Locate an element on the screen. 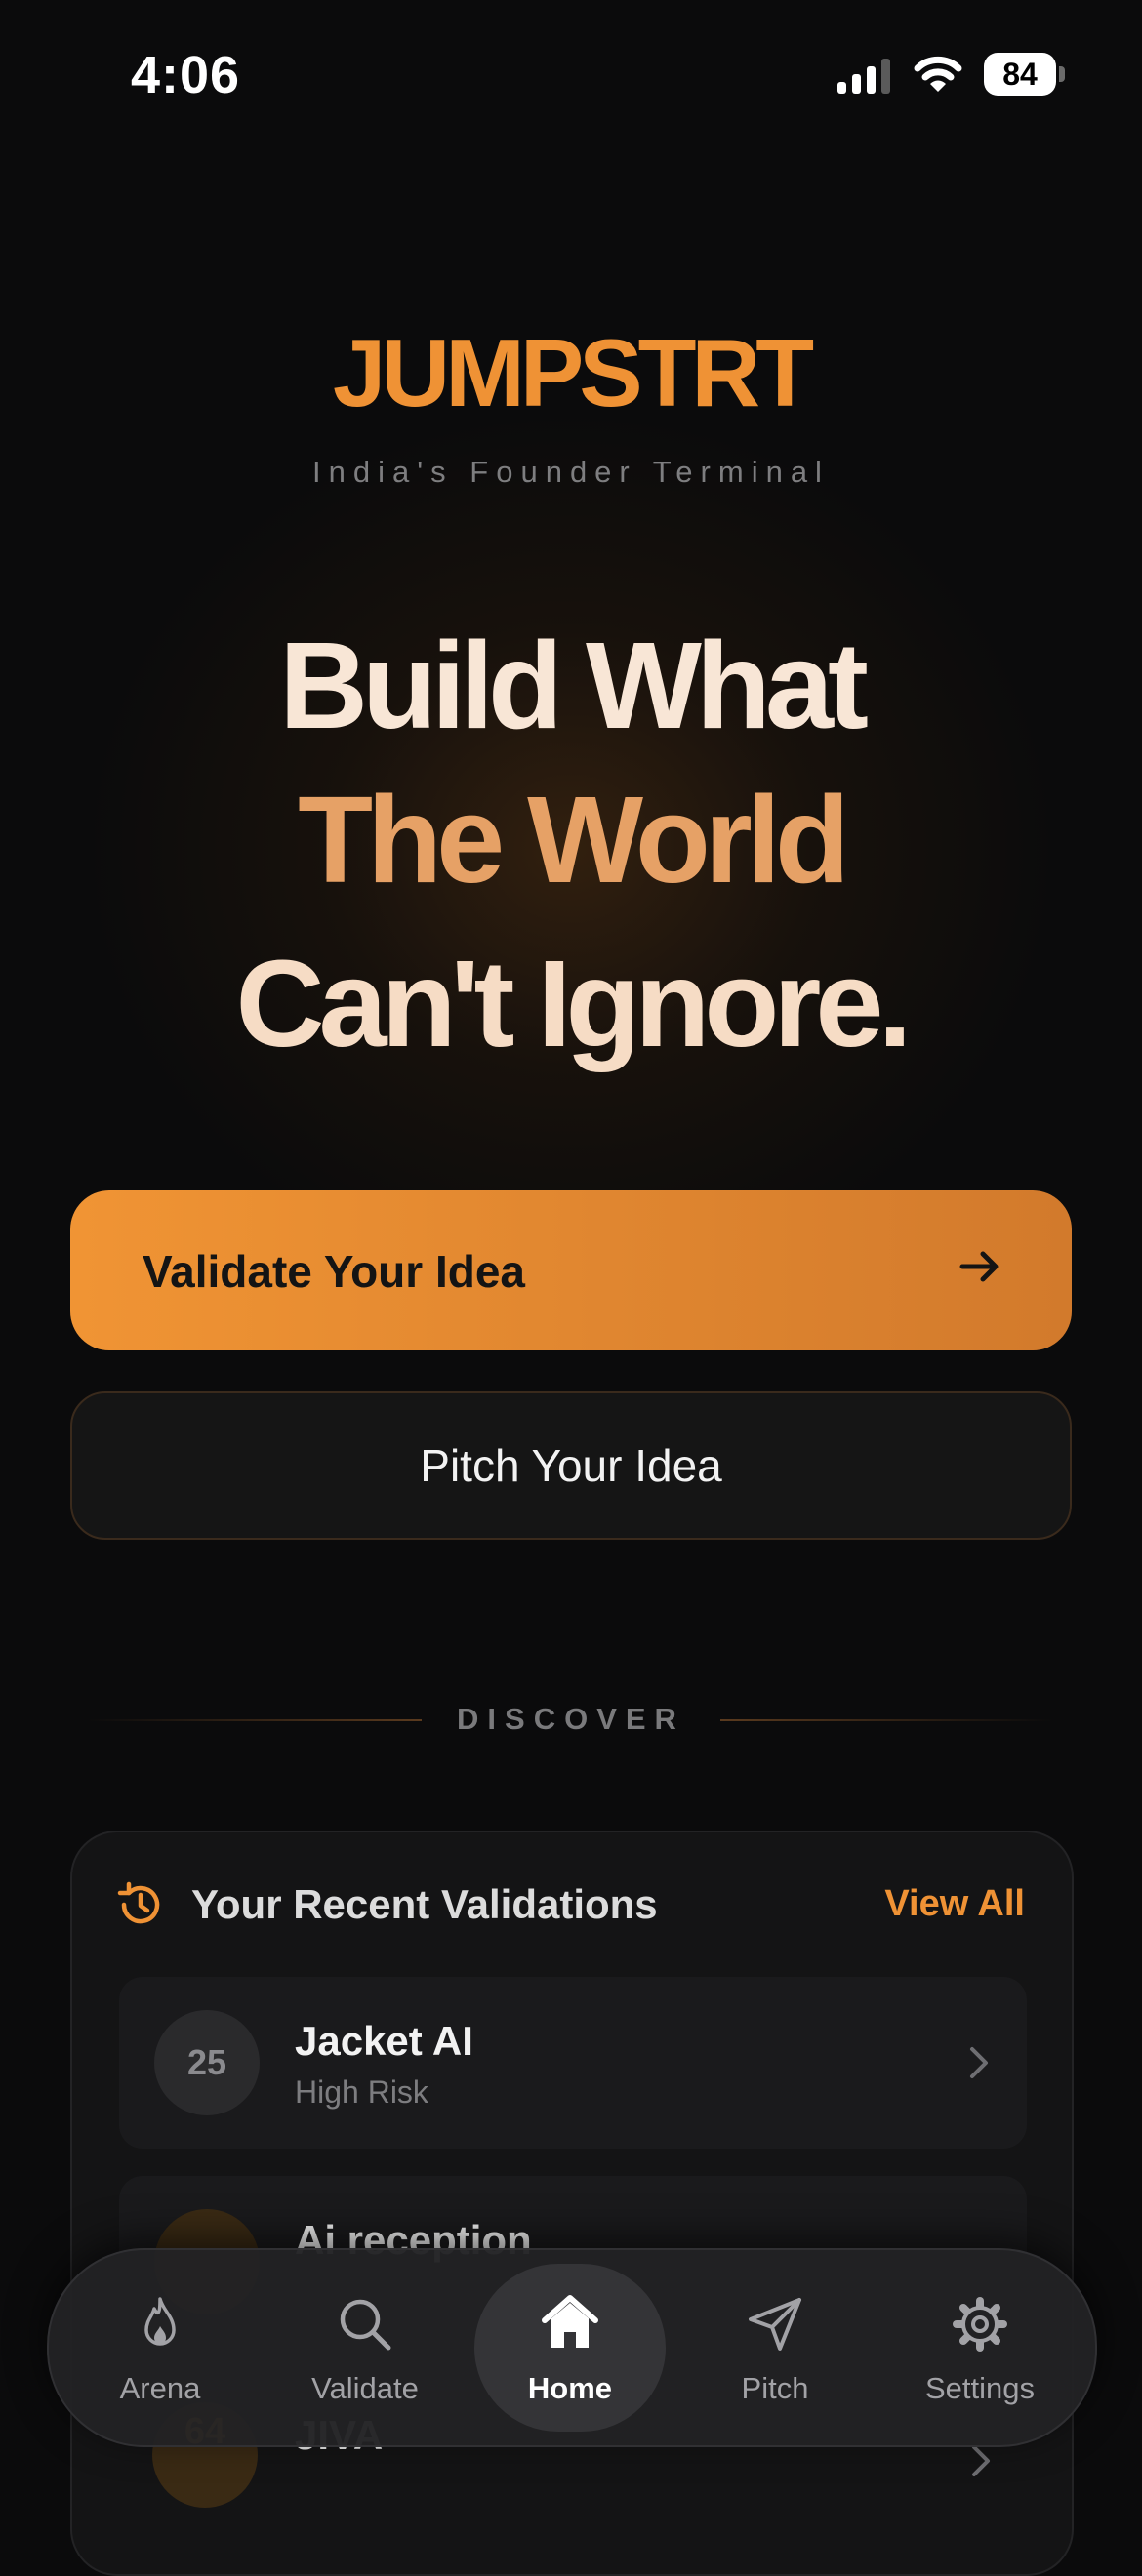 The image size is (1142, 2576). tab-pitch: Pitch is located at coordinates (775, 2347).